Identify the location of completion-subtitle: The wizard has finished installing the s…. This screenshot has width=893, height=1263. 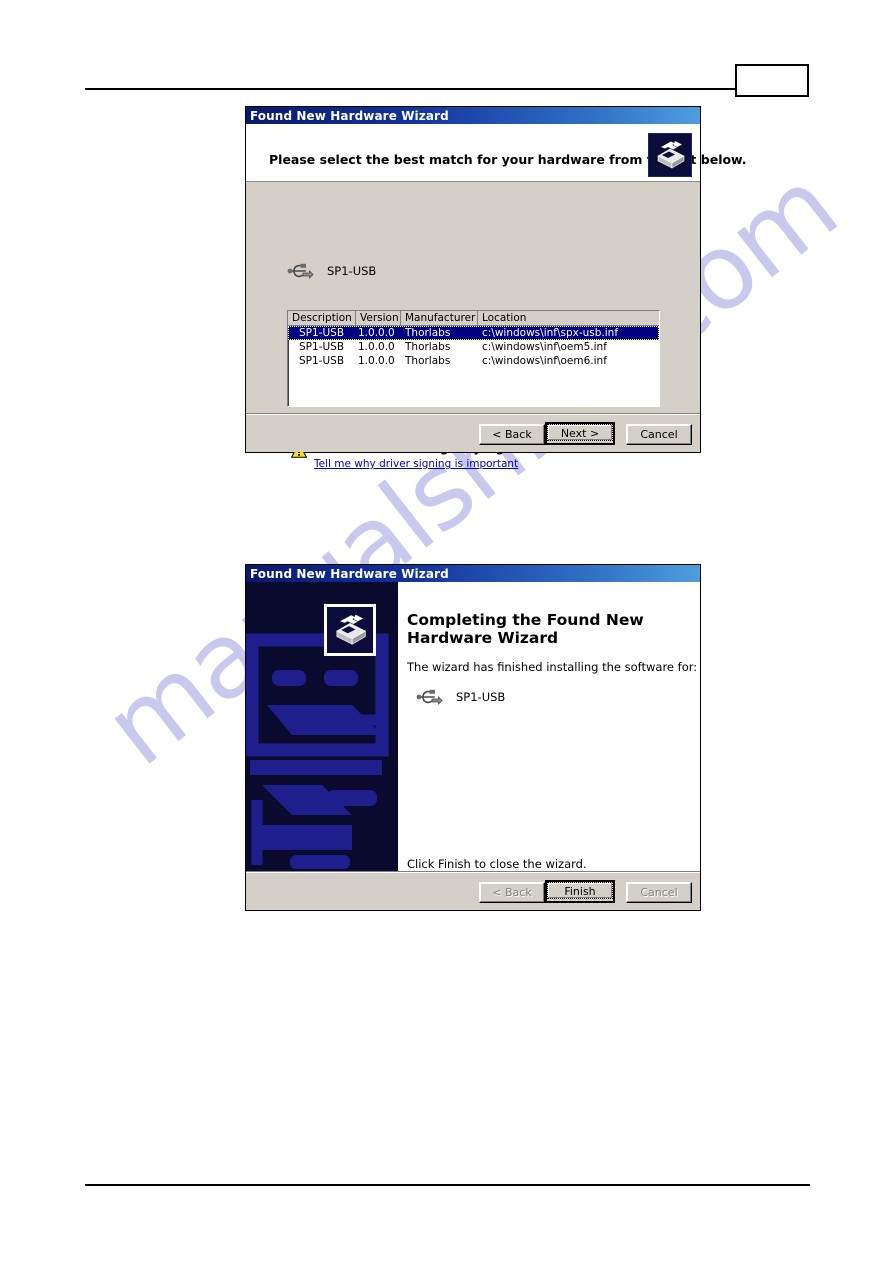
(552, 667).